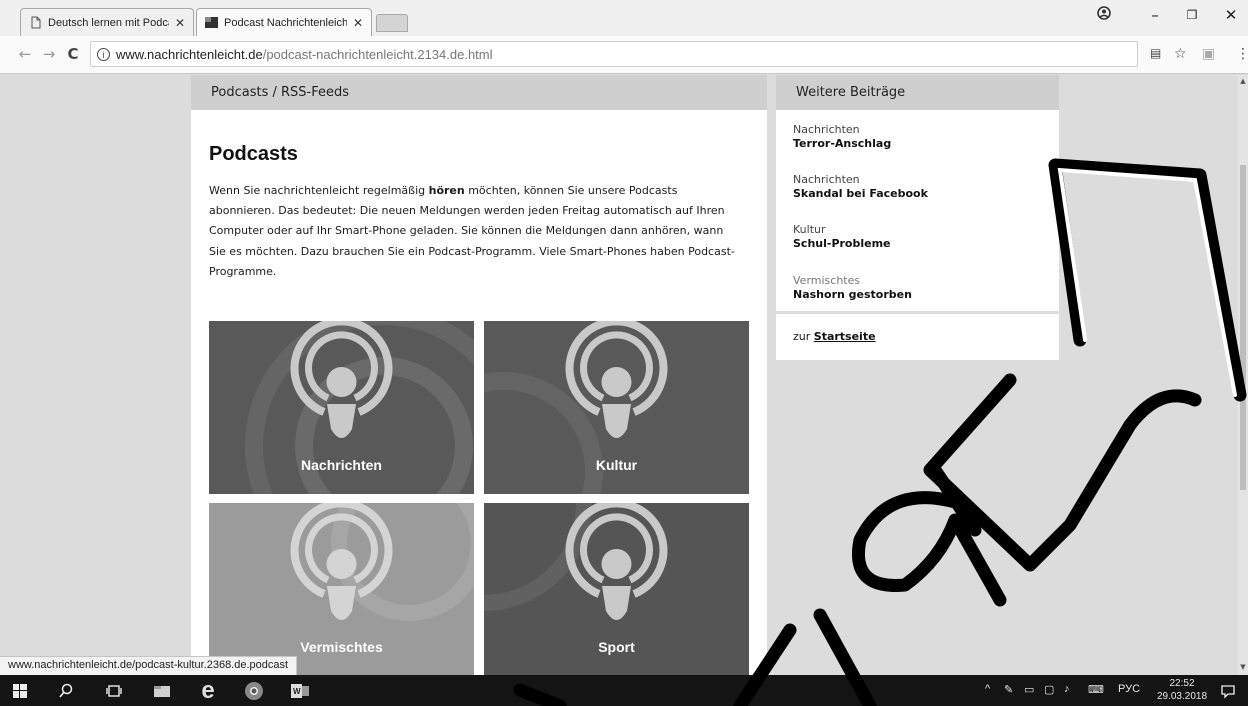 The width and height of the screenshot is (1248, 706). What do you see at coordinates (211, 22) in the screenshot?
I see `site-favicon-icon` at bounding box center [211, 22].